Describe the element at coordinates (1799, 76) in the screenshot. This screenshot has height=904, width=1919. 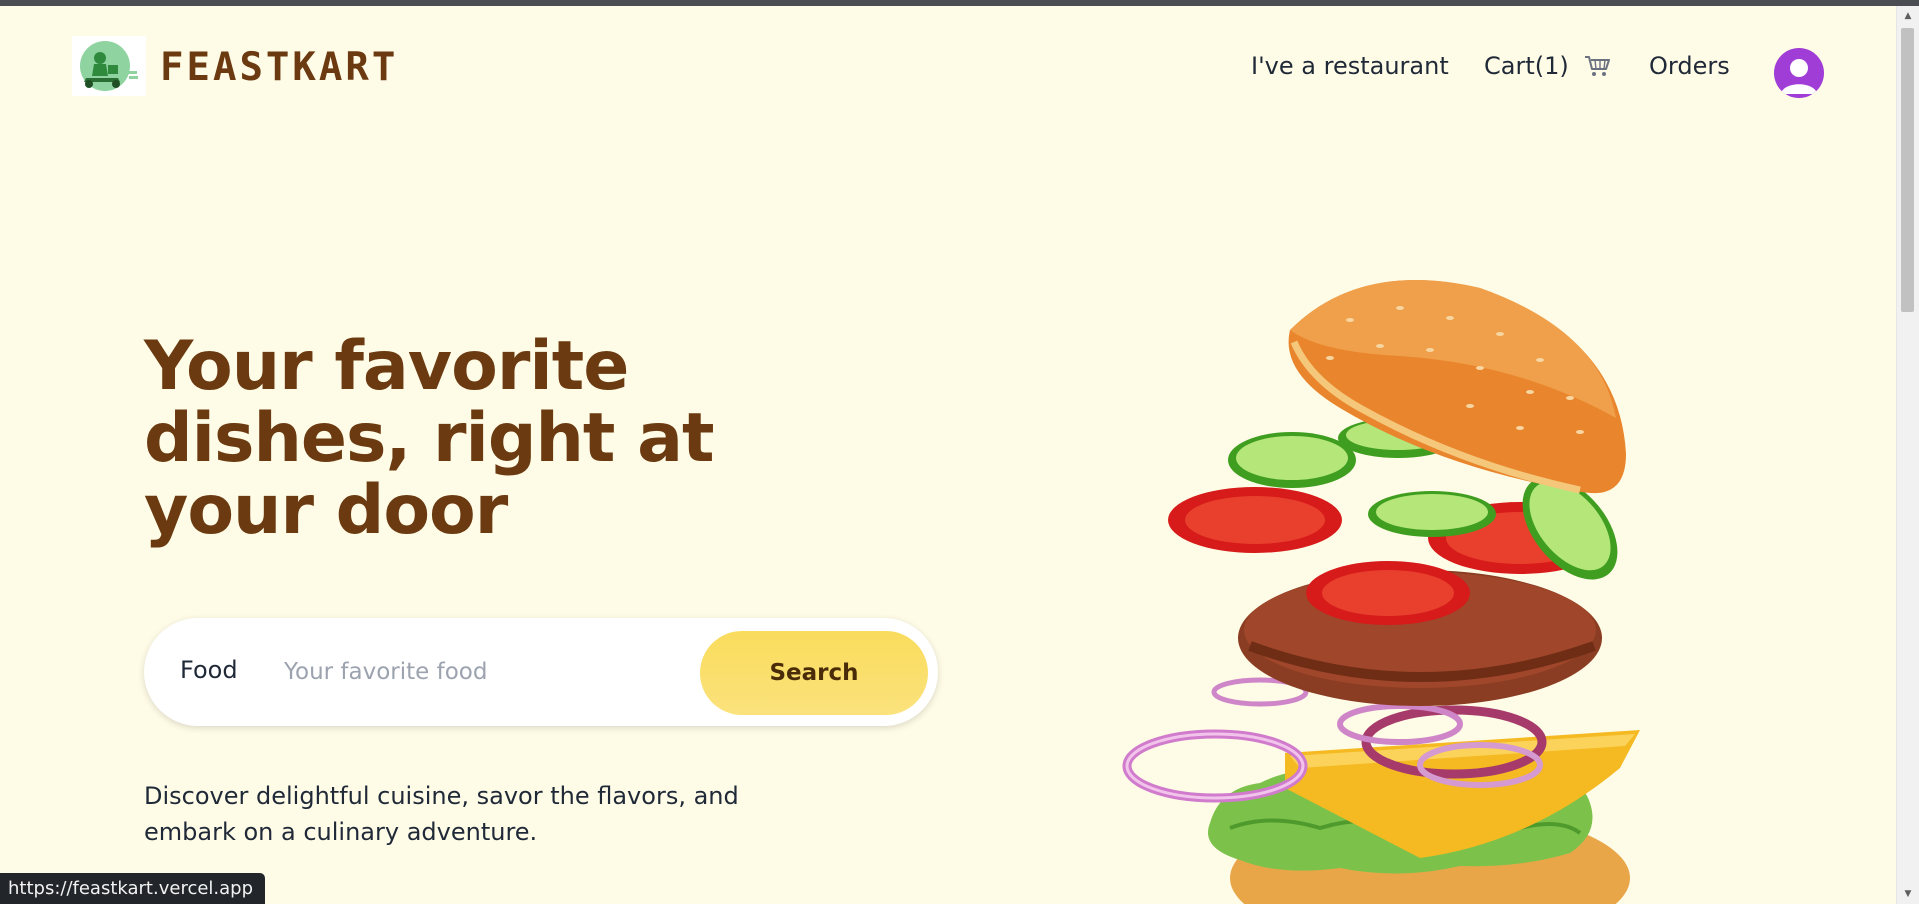
I see `user-avatar-icon` at that location.